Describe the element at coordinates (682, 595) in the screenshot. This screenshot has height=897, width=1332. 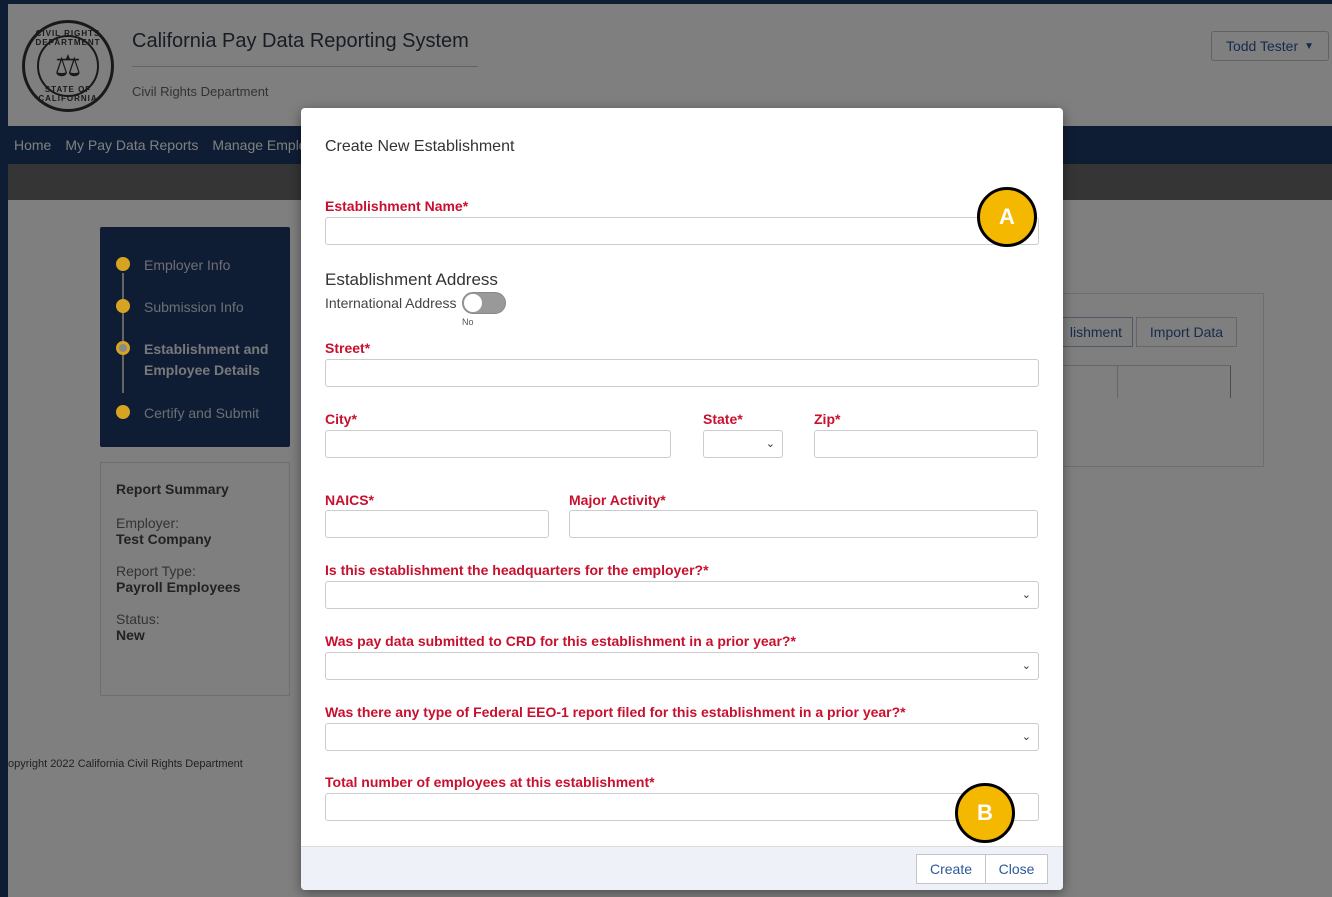
I see `headquarters-select: ⌄` at that location.